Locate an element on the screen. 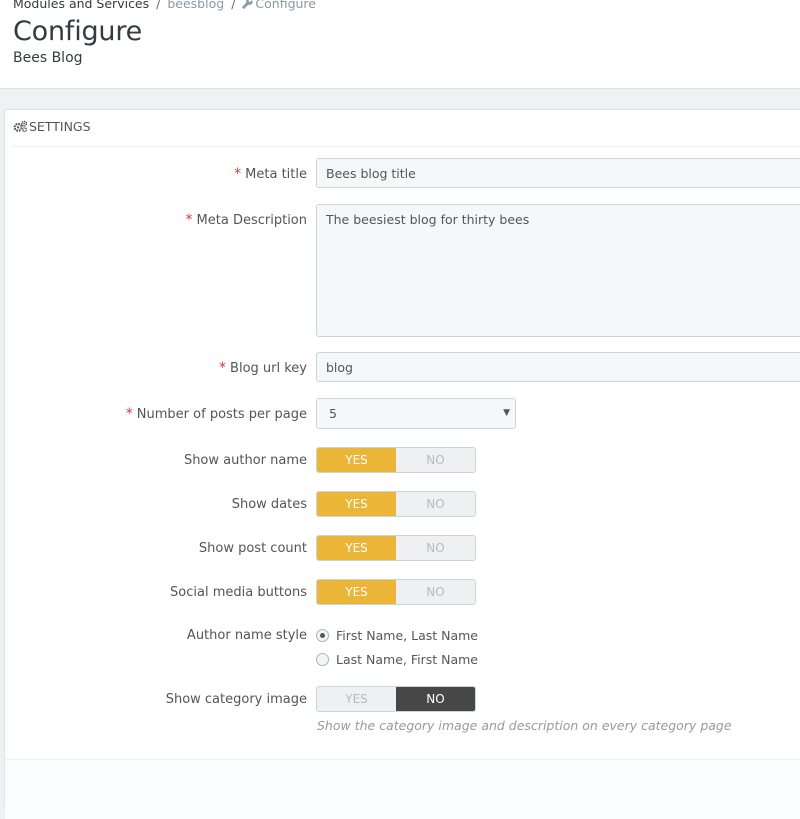 Image resolution: width=800 pixels, height=819 pixels. show-author-name-toggle: YES NO is located at coordinates (396, 460).